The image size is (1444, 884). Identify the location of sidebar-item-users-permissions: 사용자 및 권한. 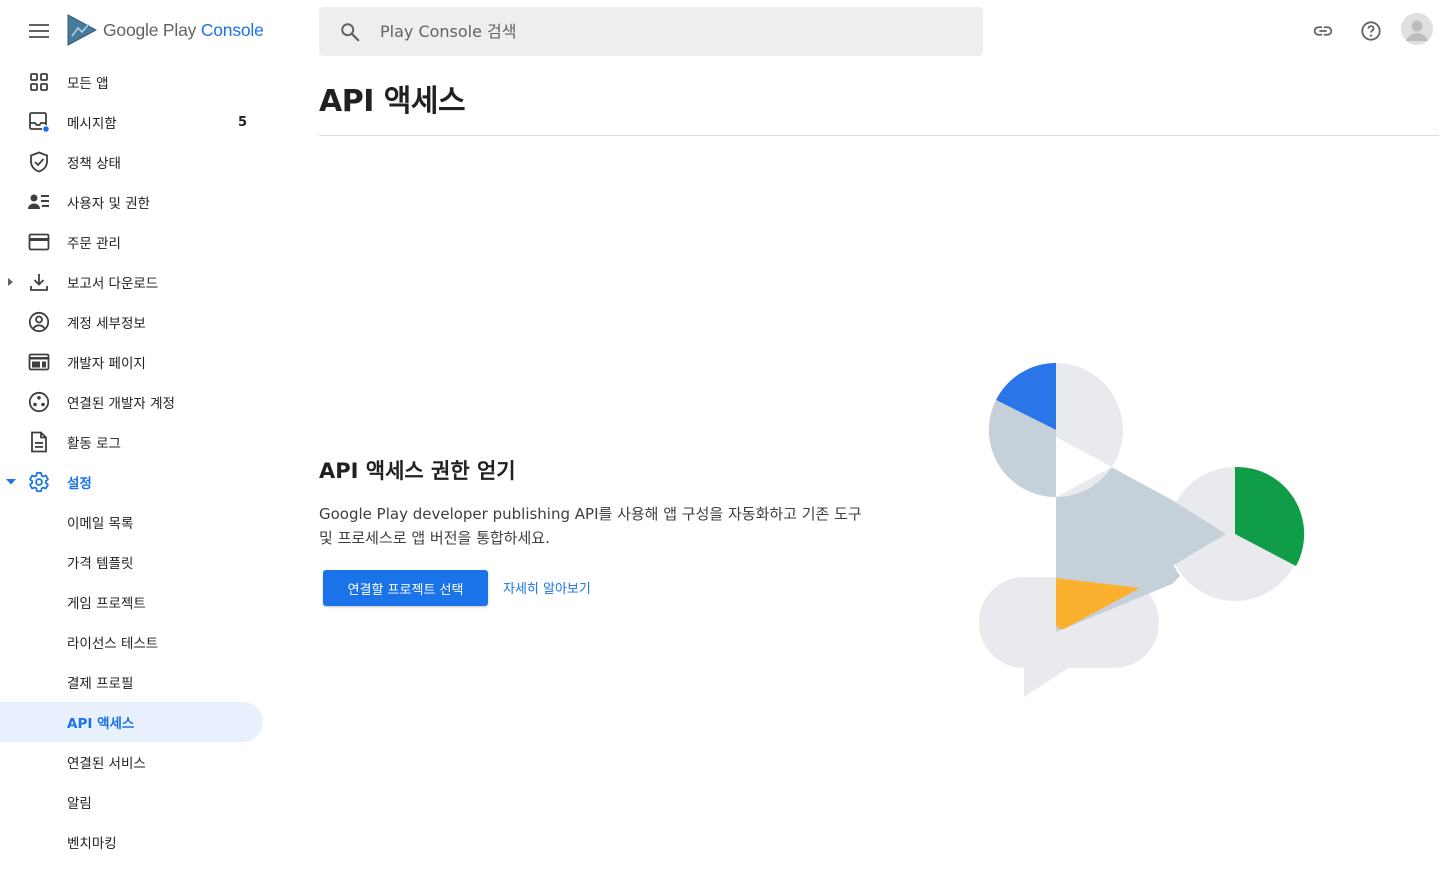
(131, 202).